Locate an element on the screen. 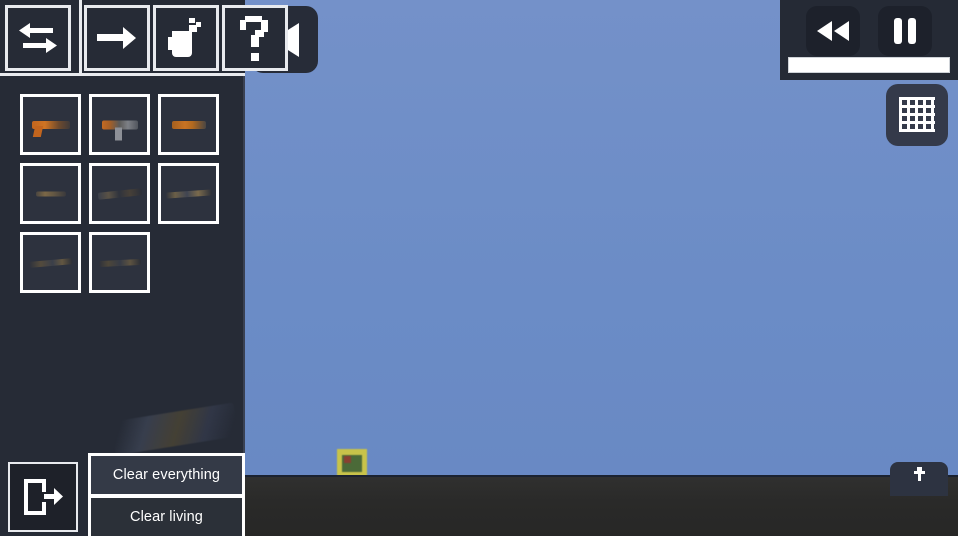  pause-button is located at coordinates (905, 31).